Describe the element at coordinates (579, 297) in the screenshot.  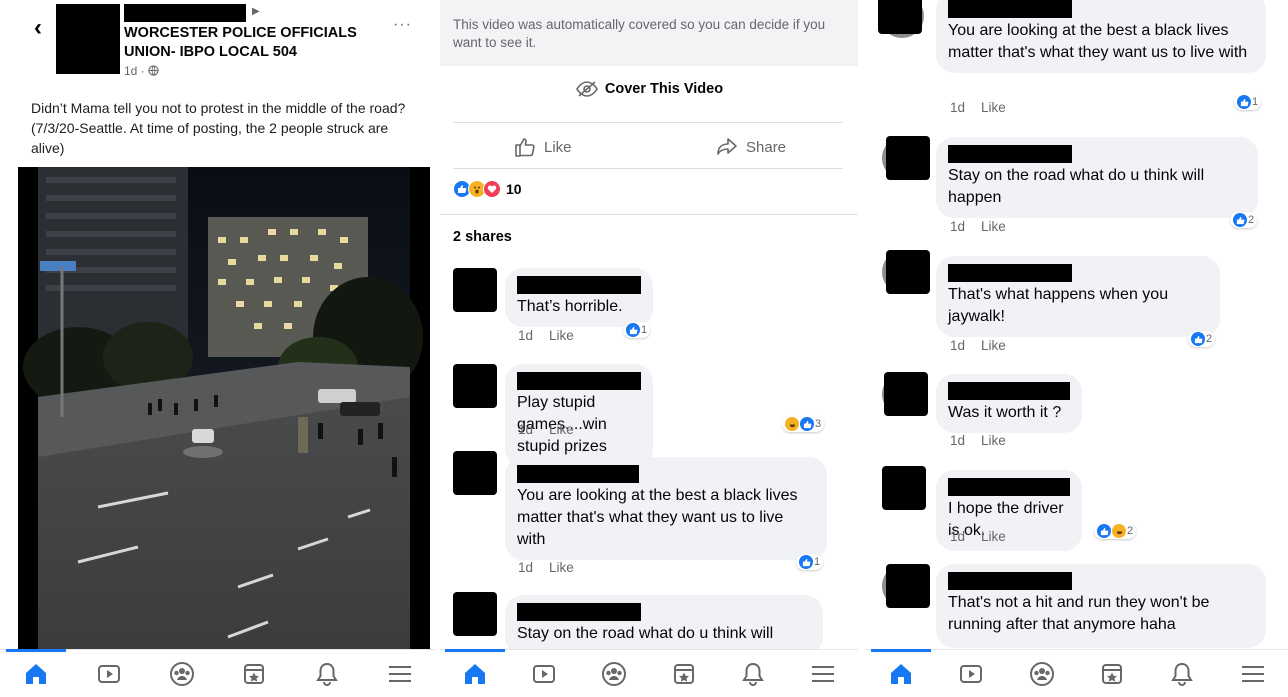
I see `comment-bubble: That’s horrible.` at that location.